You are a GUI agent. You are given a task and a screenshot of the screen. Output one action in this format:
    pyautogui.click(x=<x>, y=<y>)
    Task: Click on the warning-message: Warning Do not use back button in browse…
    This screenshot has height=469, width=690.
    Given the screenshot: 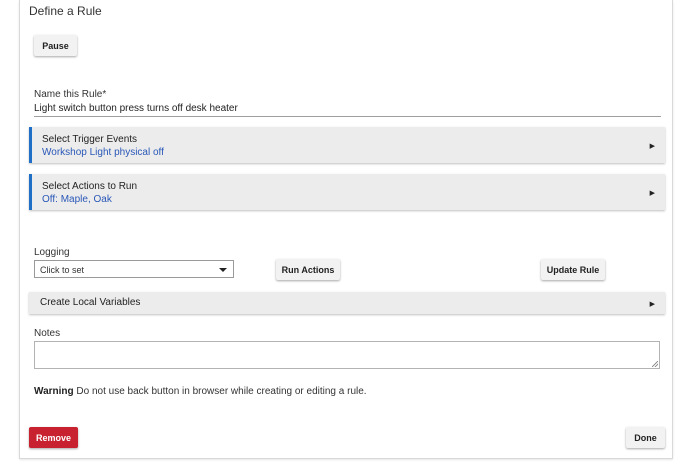 What is the action you would take?
    pyautogui.click(x=200, y=391)
    